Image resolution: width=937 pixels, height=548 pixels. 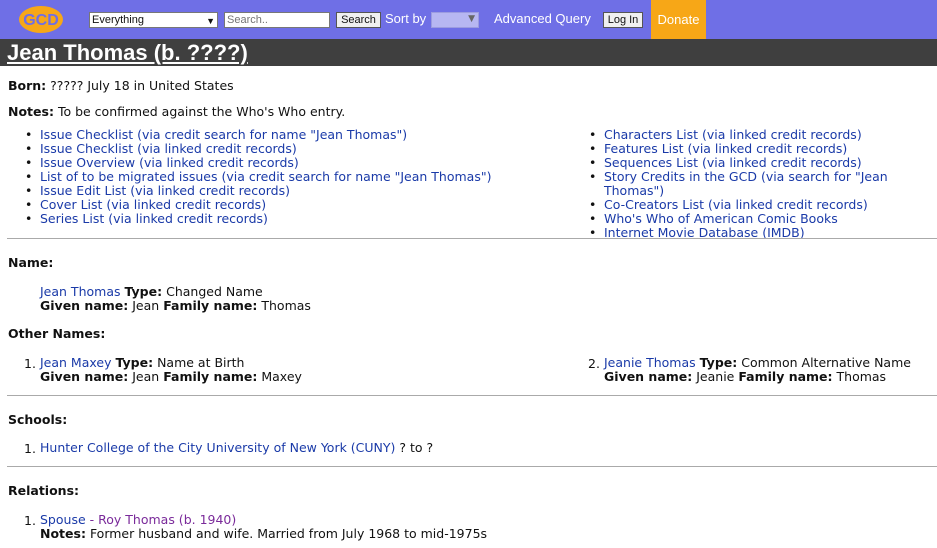 What do you see at coordinates (154, 218) in the screenshot?
I see `series-list-link: Series List (via linked credit records)` at bounding box center [154, 218].